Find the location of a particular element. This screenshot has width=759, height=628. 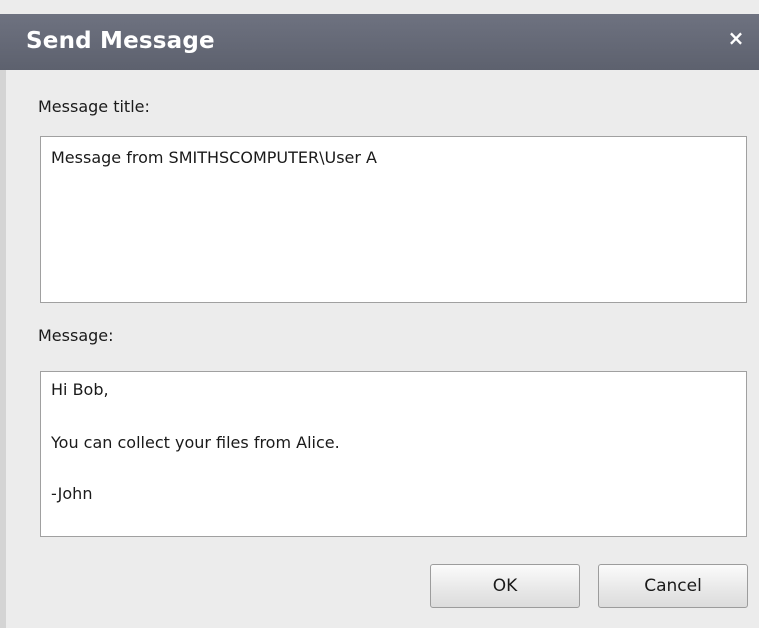

message-label: Message: is located at coordinates (76, 335).